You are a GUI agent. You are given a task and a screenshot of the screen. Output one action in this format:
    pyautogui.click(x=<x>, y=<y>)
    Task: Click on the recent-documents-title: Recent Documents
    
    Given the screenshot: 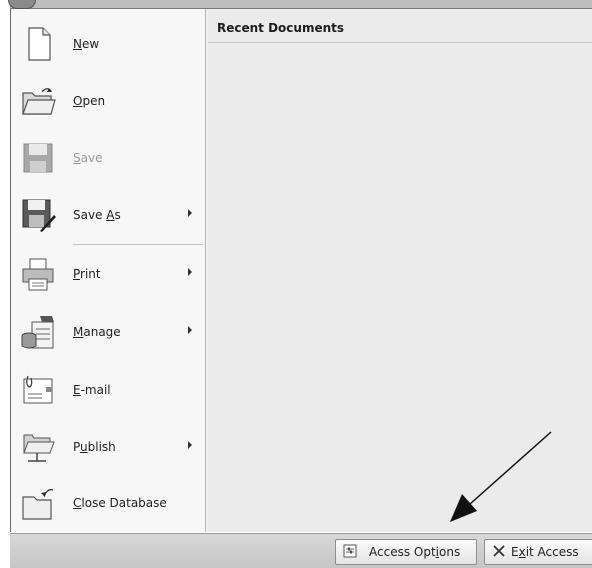 What is the action you would take?
    pyautogui.click(x=281, y=28)
    